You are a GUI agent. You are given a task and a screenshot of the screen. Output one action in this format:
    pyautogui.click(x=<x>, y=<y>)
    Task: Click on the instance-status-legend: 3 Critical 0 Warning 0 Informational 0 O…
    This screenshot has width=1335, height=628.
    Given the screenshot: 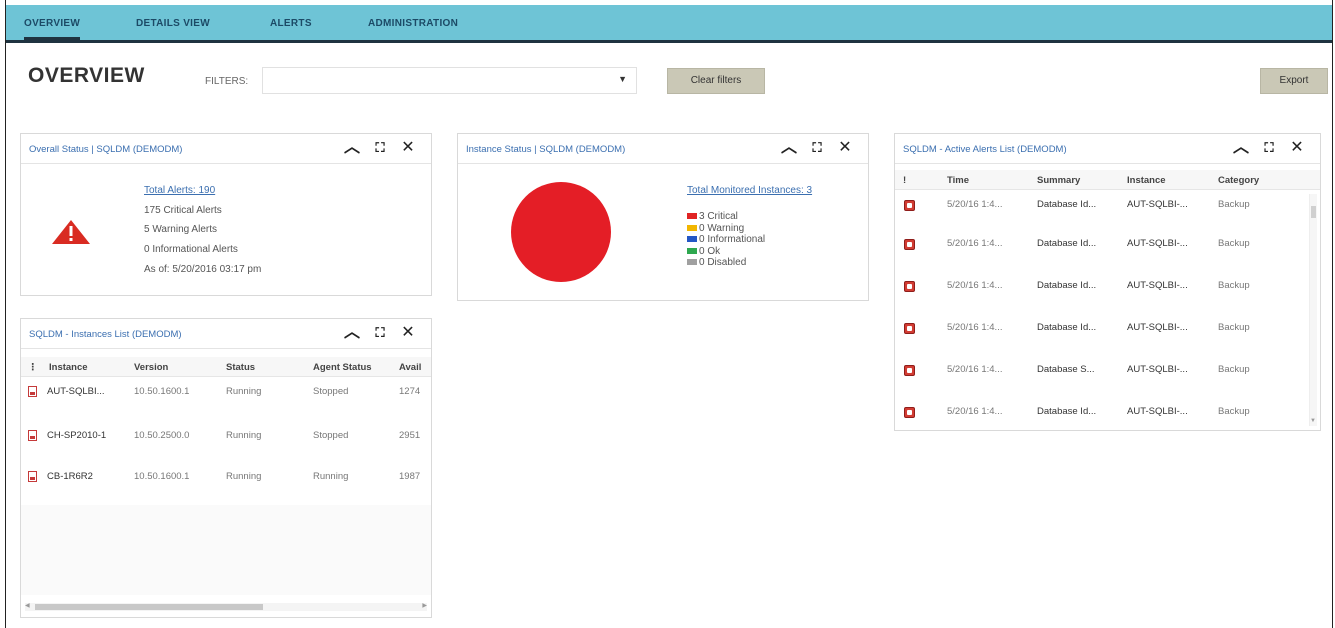 What is the action you would take?
    pyautogui.click(x=726, y=237)
    